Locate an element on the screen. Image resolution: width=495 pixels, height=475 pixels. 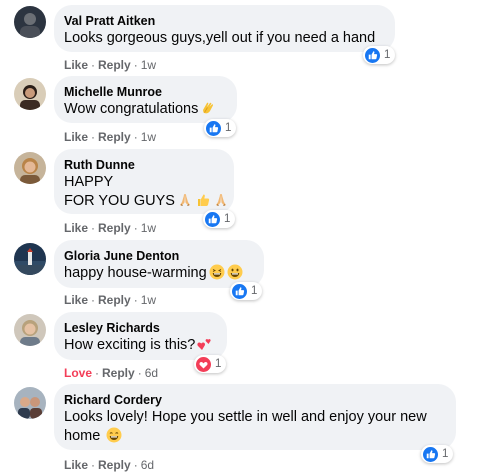
comment-bubble: Michelle Munroe Wow congratulations is located at coordinates (145, 99).